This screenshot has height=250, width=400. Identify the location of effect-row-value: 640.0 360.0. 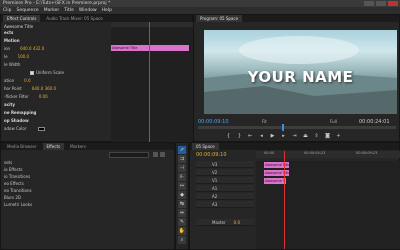
(44, 88).